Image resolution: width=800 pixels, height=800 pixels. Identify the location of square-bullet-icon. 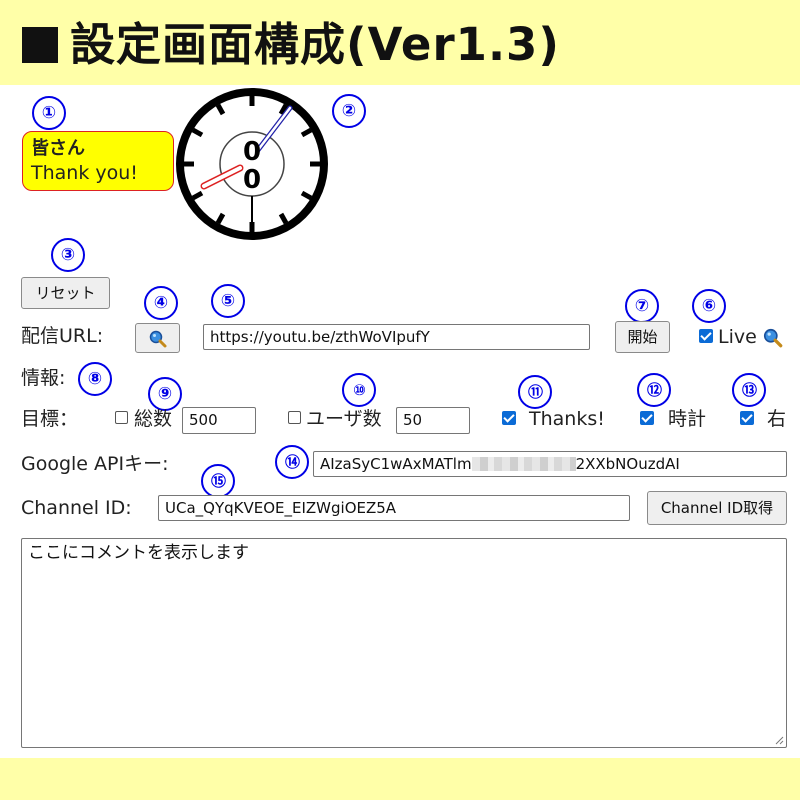
(40, 45).